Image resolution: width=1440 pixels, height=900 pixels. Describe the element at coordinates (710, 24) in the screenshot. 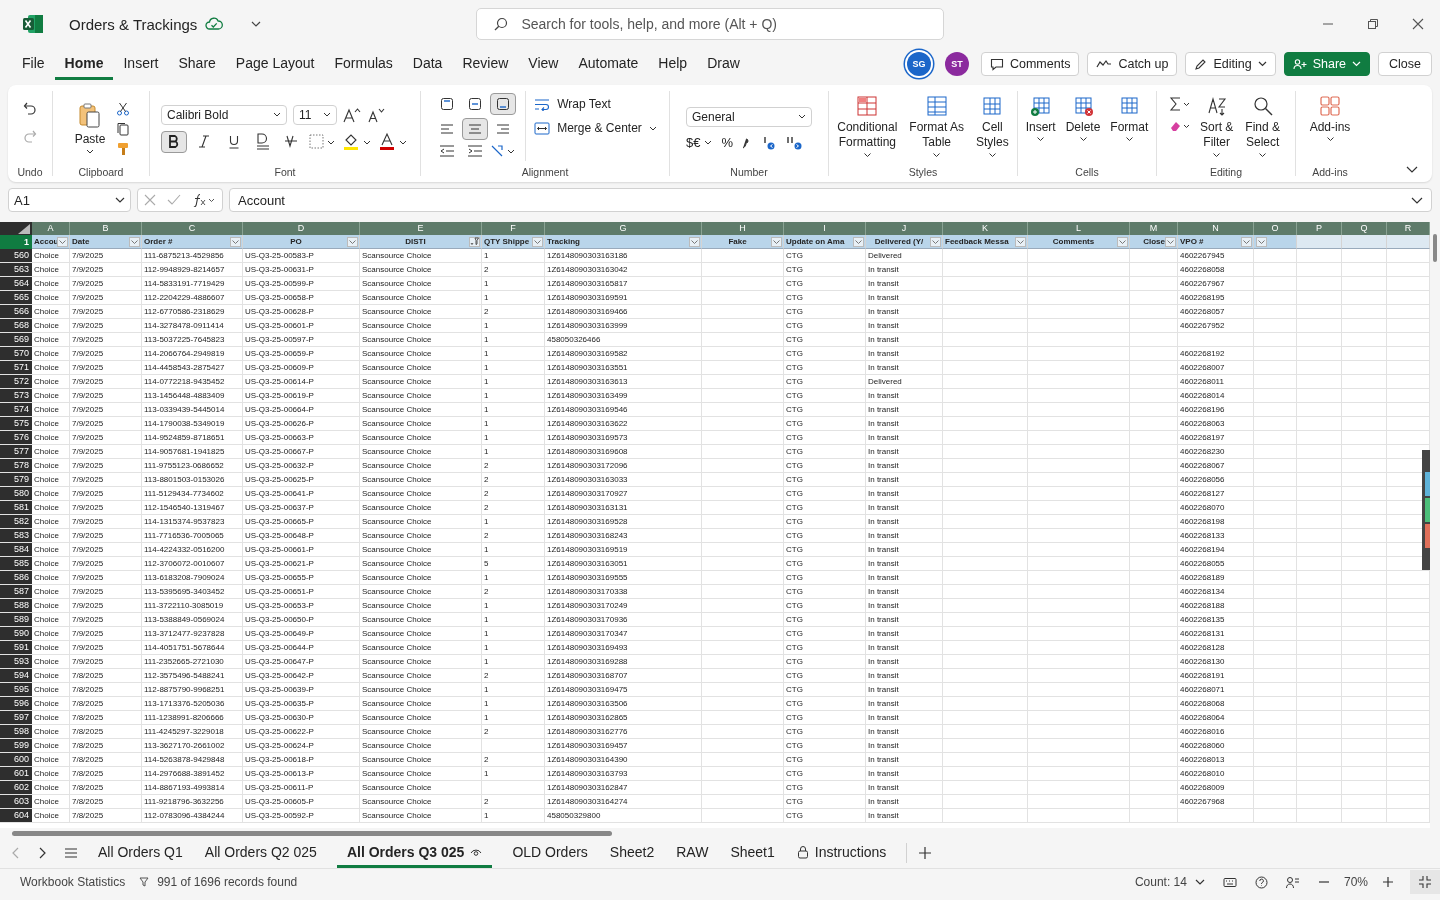

I see `search-field: Search for tools, help, and more (Alt + Q)` at that location.